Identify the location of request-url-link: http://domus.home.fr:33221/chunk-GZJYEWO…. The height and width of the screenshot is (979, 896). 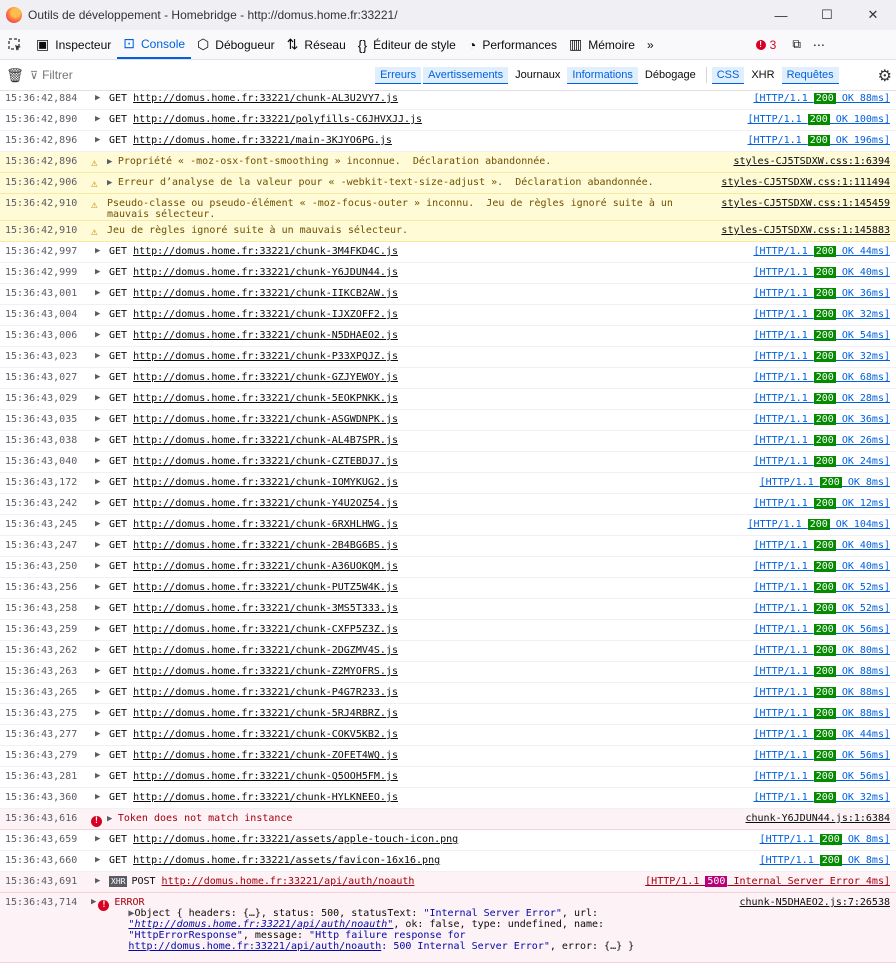
(265, 377).